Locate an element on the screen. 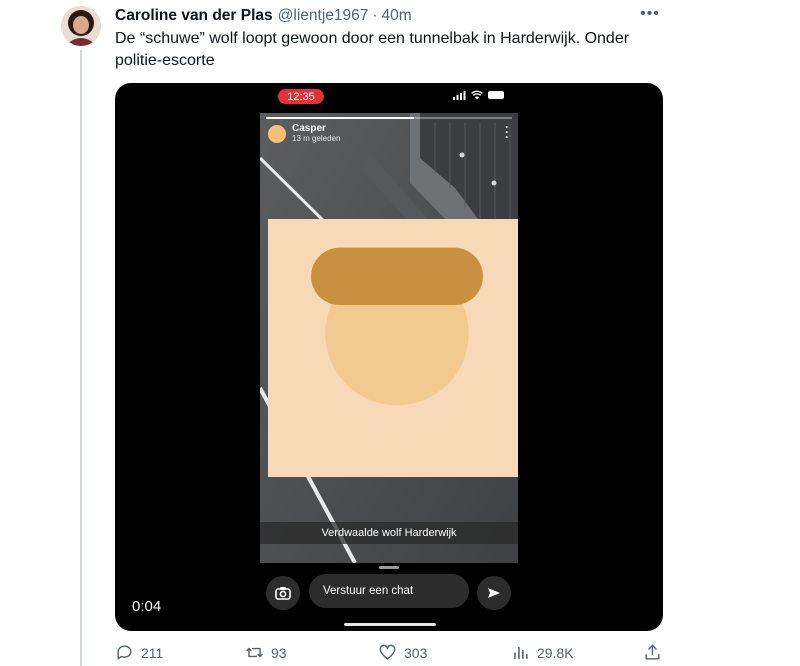  reply-icon is located at coordinates (124, 652).